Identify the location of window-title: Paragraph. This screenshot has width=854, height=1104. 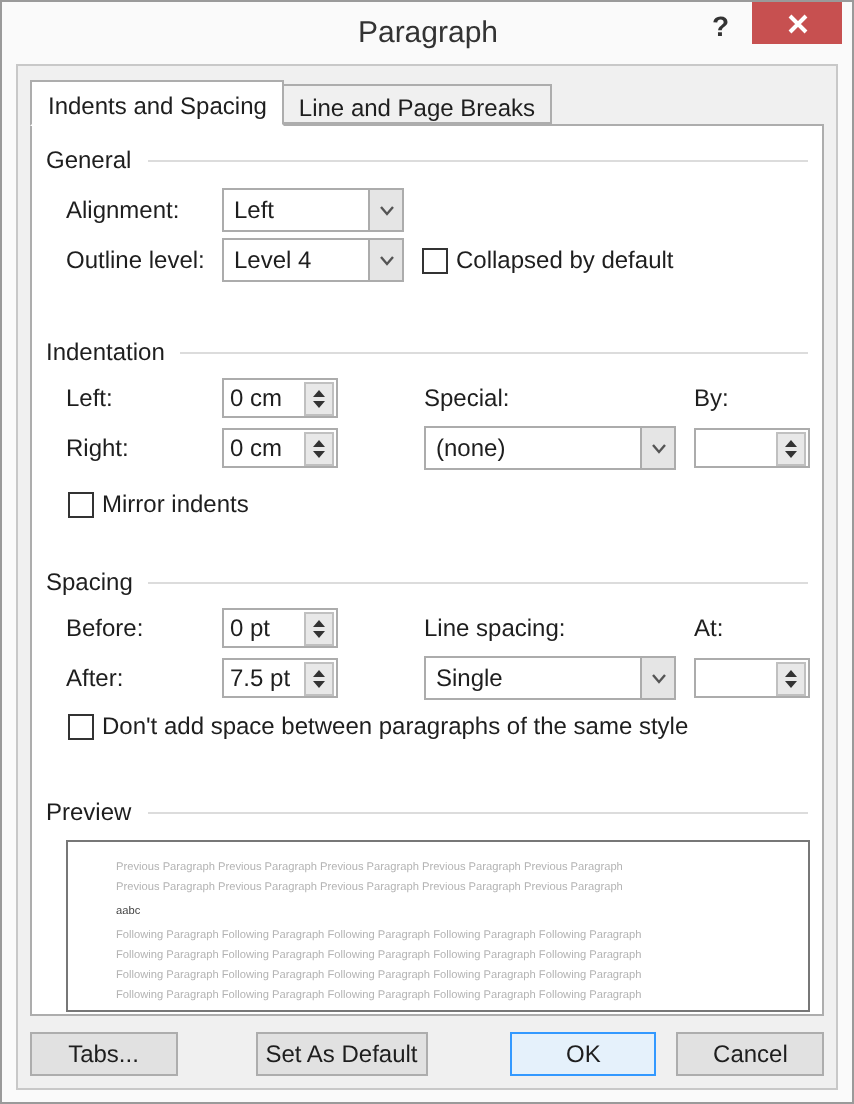
(428, 34).